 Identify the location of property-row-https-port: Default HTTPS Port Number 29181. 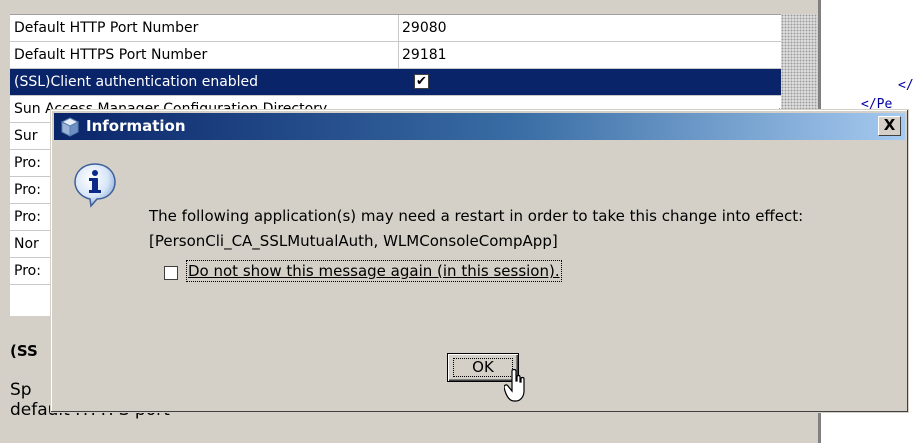
(395, 55).